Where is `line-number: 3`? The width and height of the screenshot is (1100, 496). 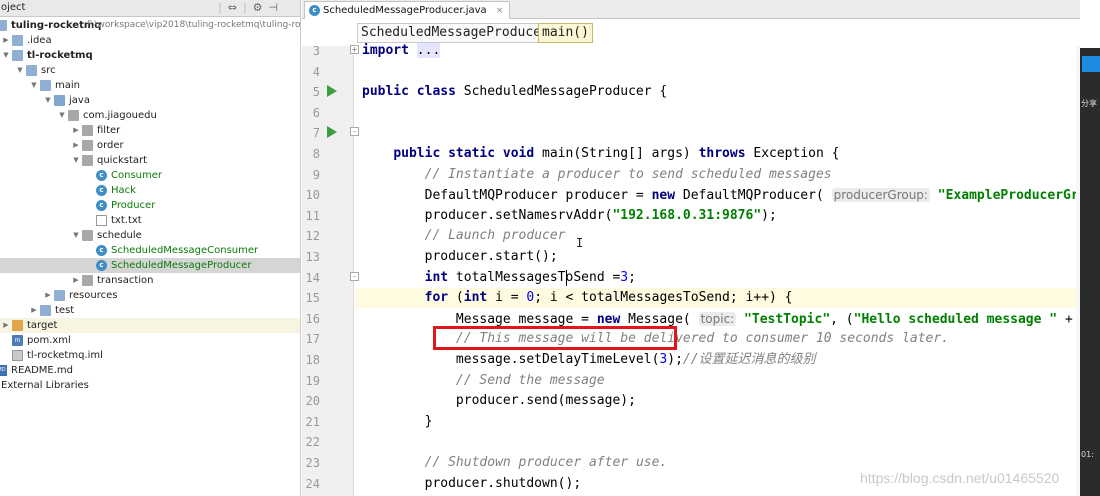
line-number: 3 is located at coordinates (316, 51).